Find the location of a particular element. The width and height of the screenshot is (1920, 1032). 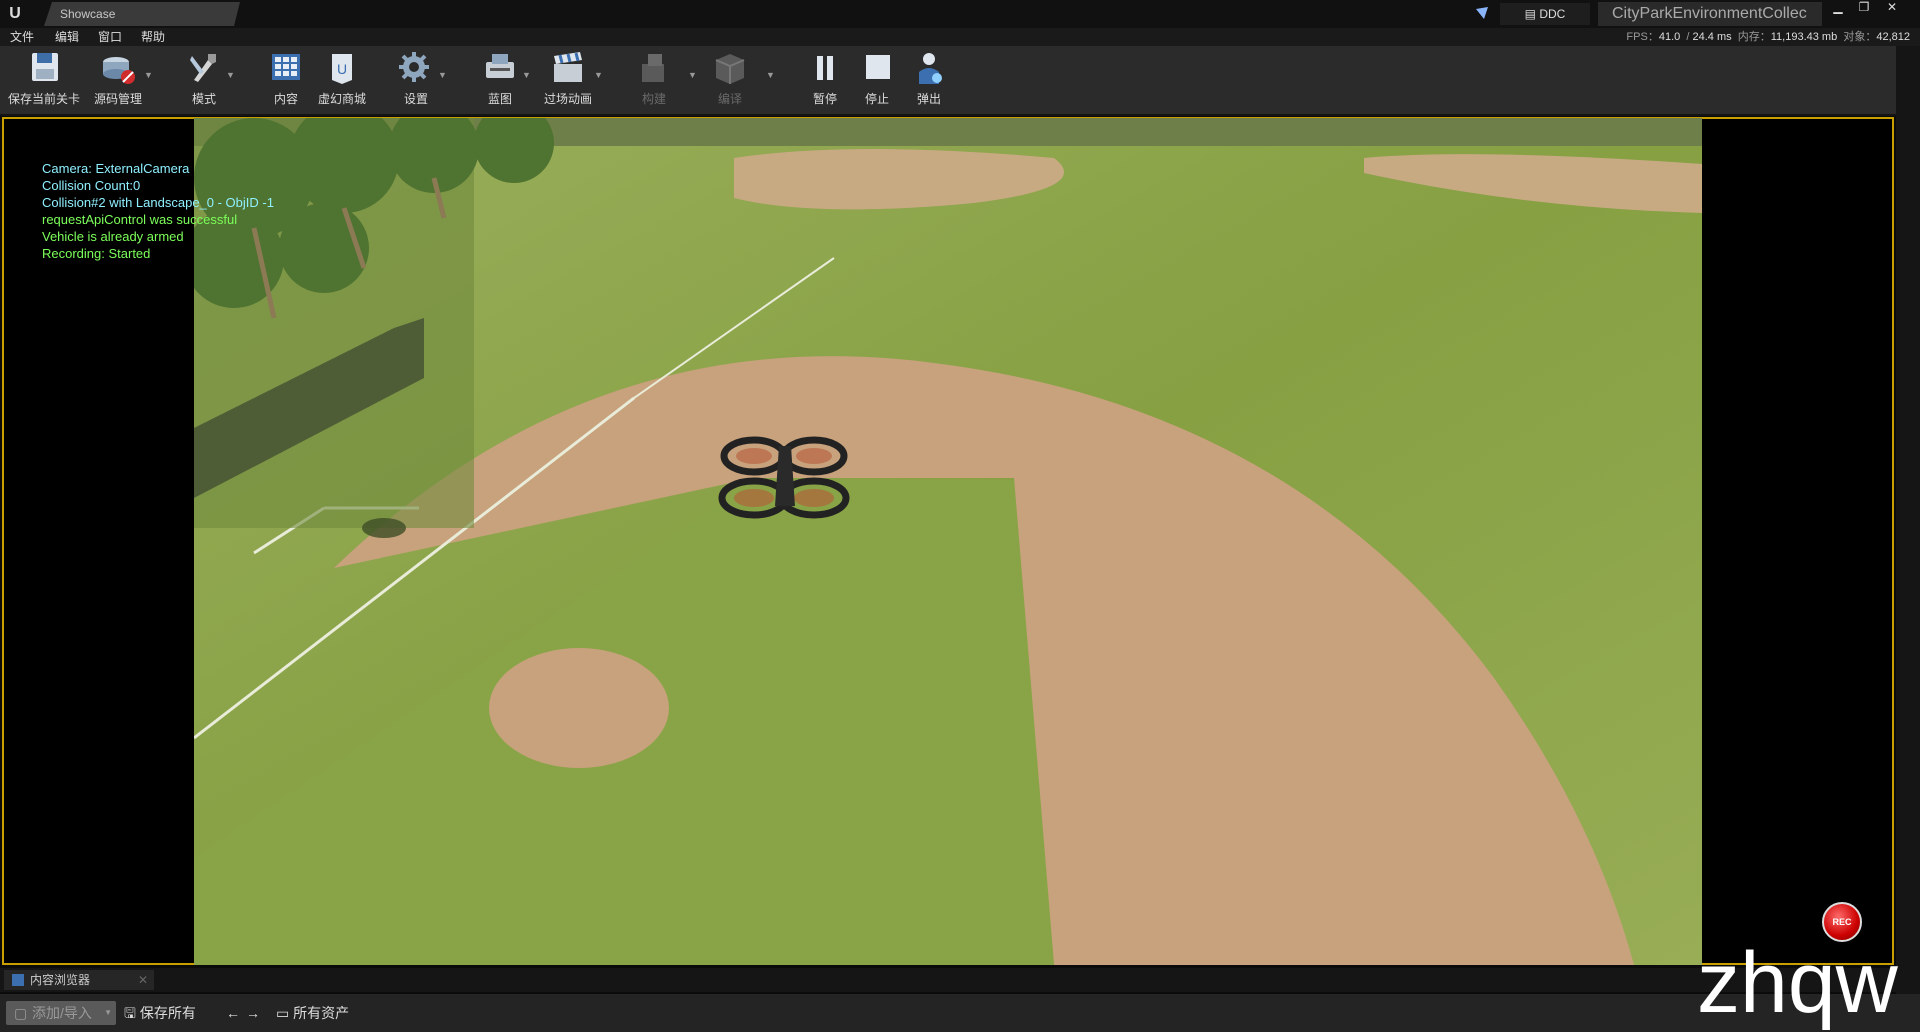

marketplace-icon: U is located at coordinates (342, 69).